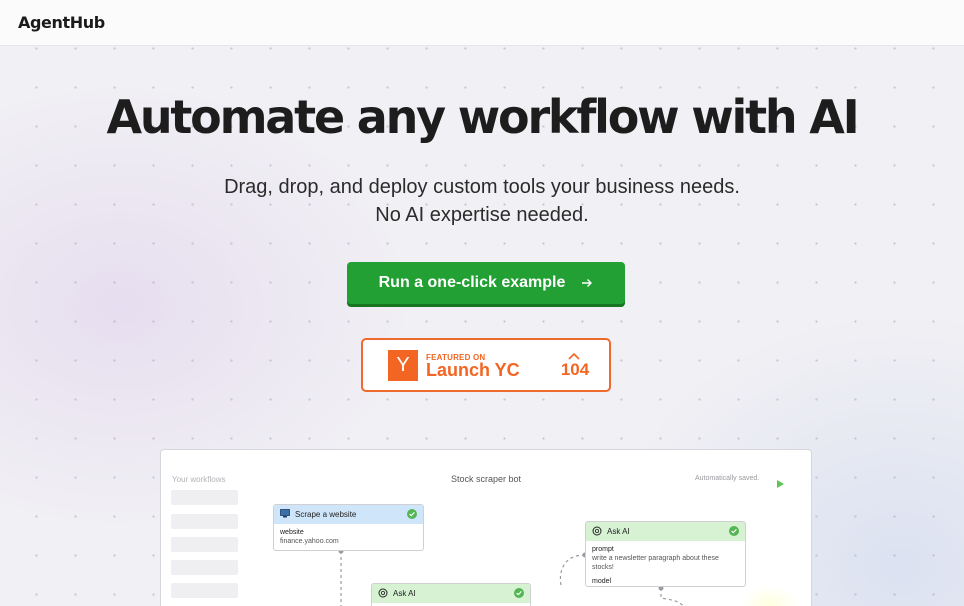 The height and width of the screenshot is (606, 964). I want to click on yc-logo-icon: Y, so click(403, 365).